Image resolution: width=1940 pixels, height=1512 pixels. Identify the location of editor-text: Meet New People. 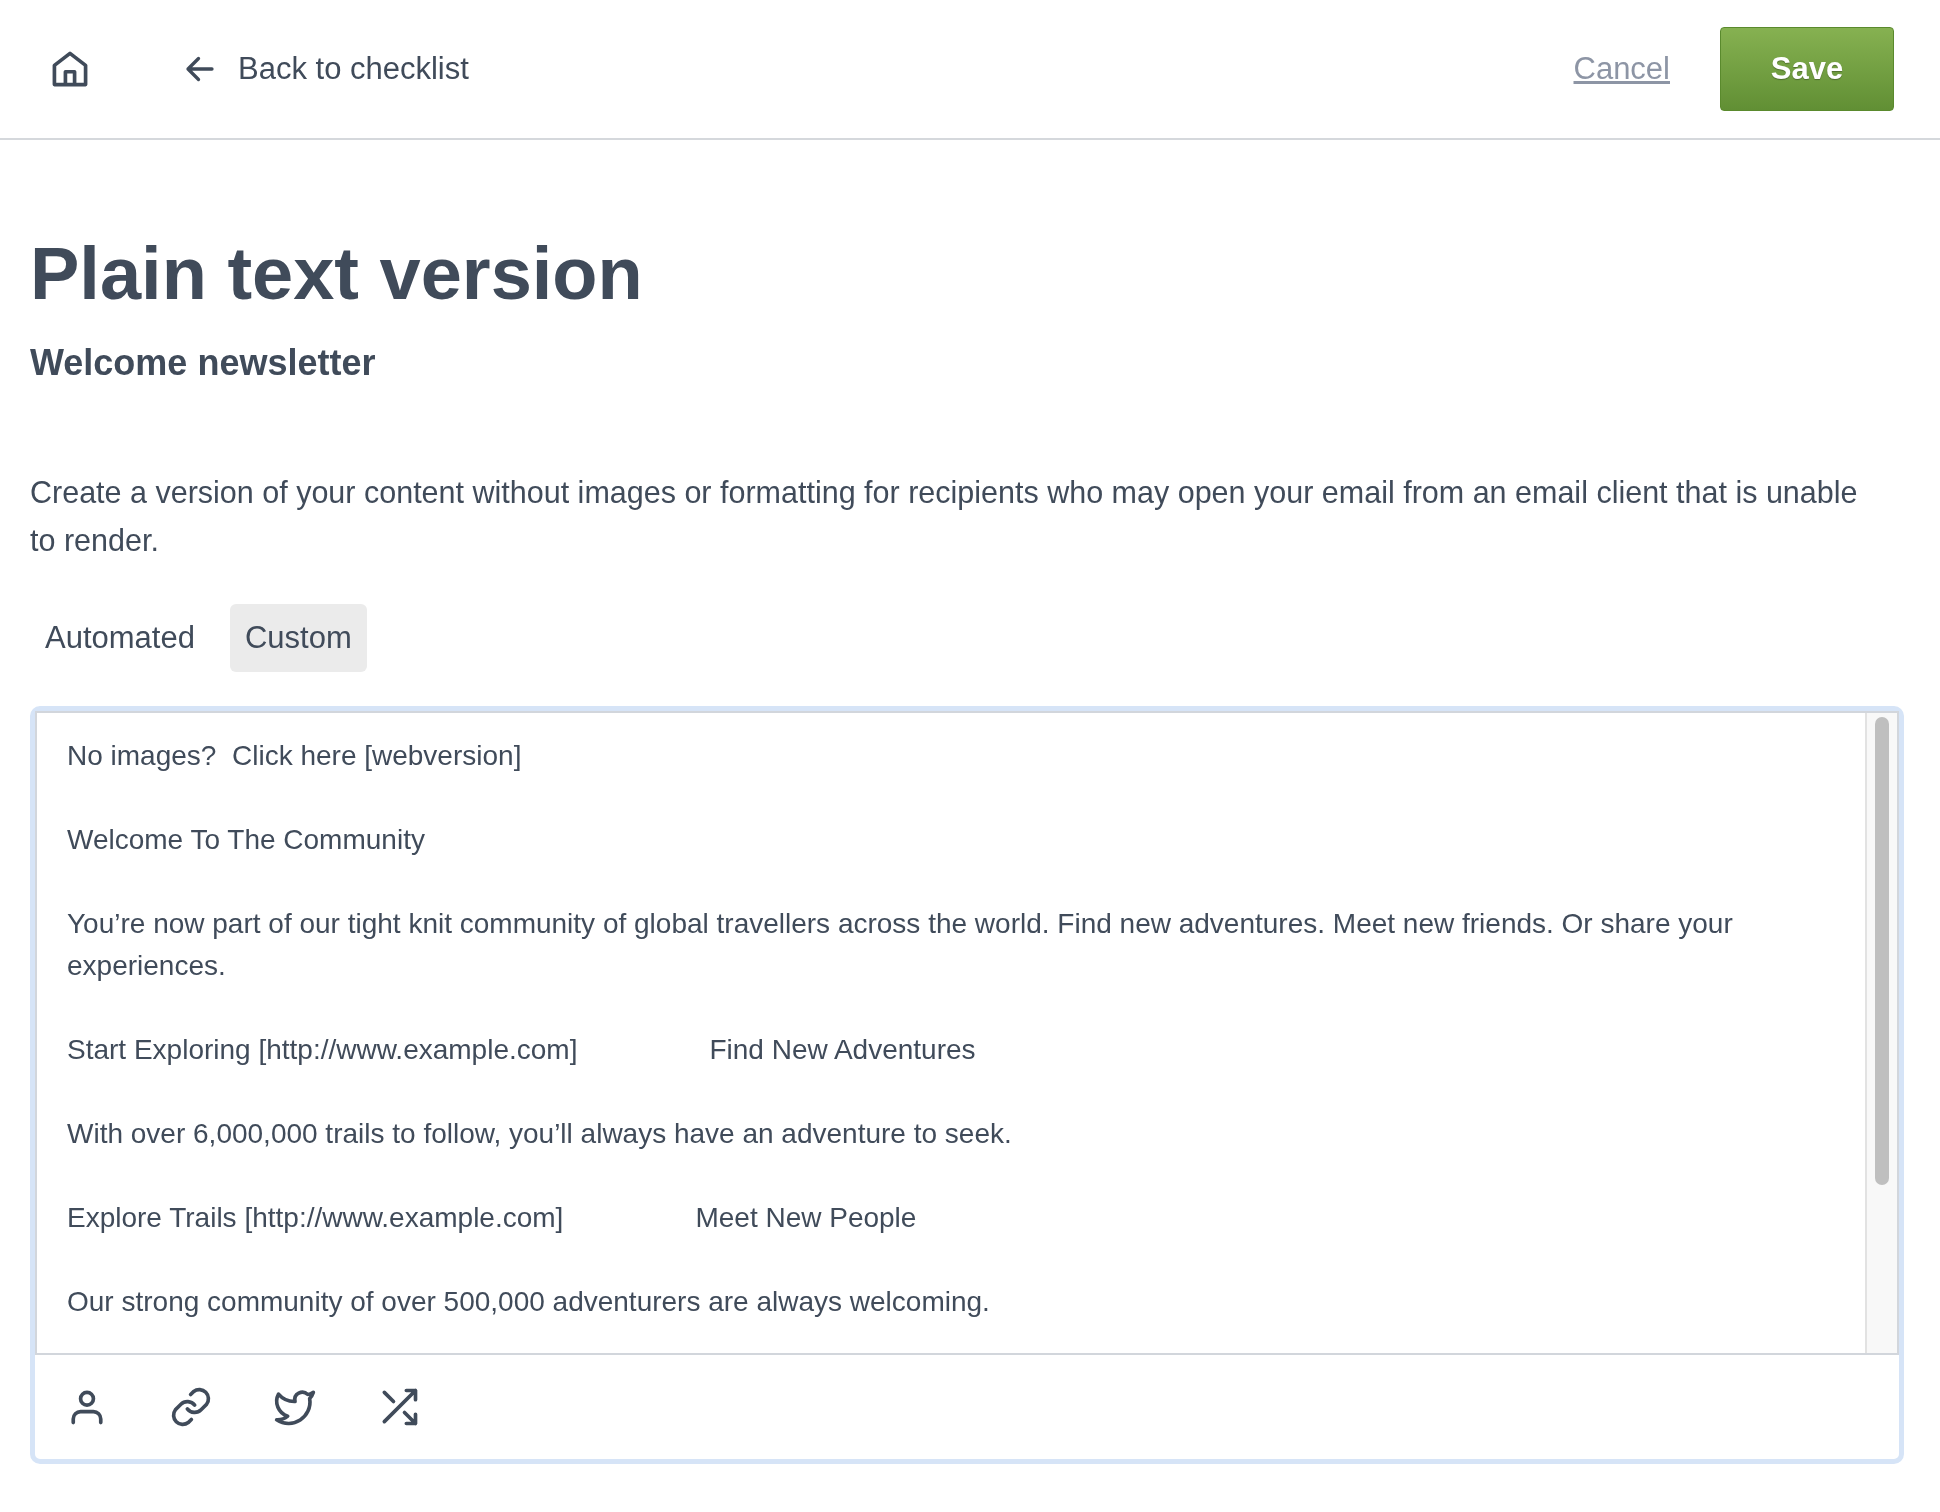
(806, 1217).